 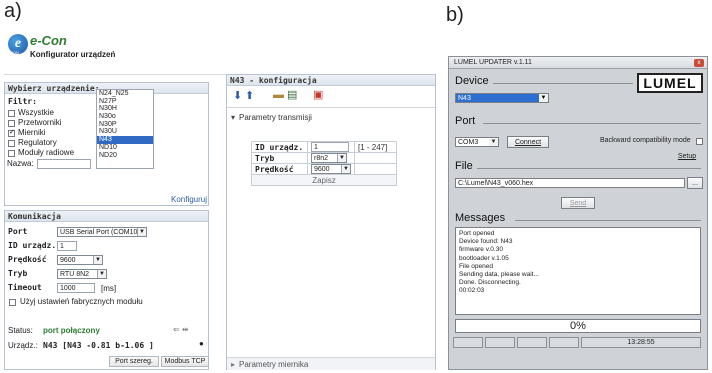 I want to click on filter-meters-checkbox, so click(x=11, y=132).